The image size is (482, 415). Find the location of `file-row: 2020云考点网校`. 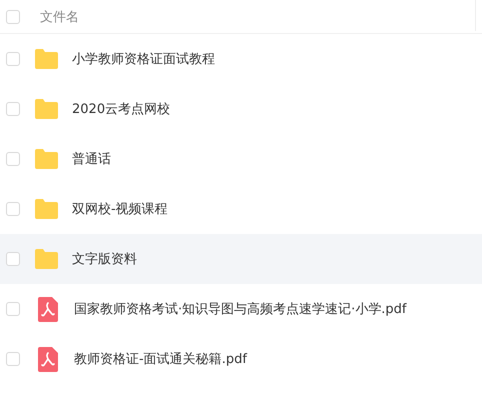

file-row: 2020云考点网校 is located at coordinates (241, 109).